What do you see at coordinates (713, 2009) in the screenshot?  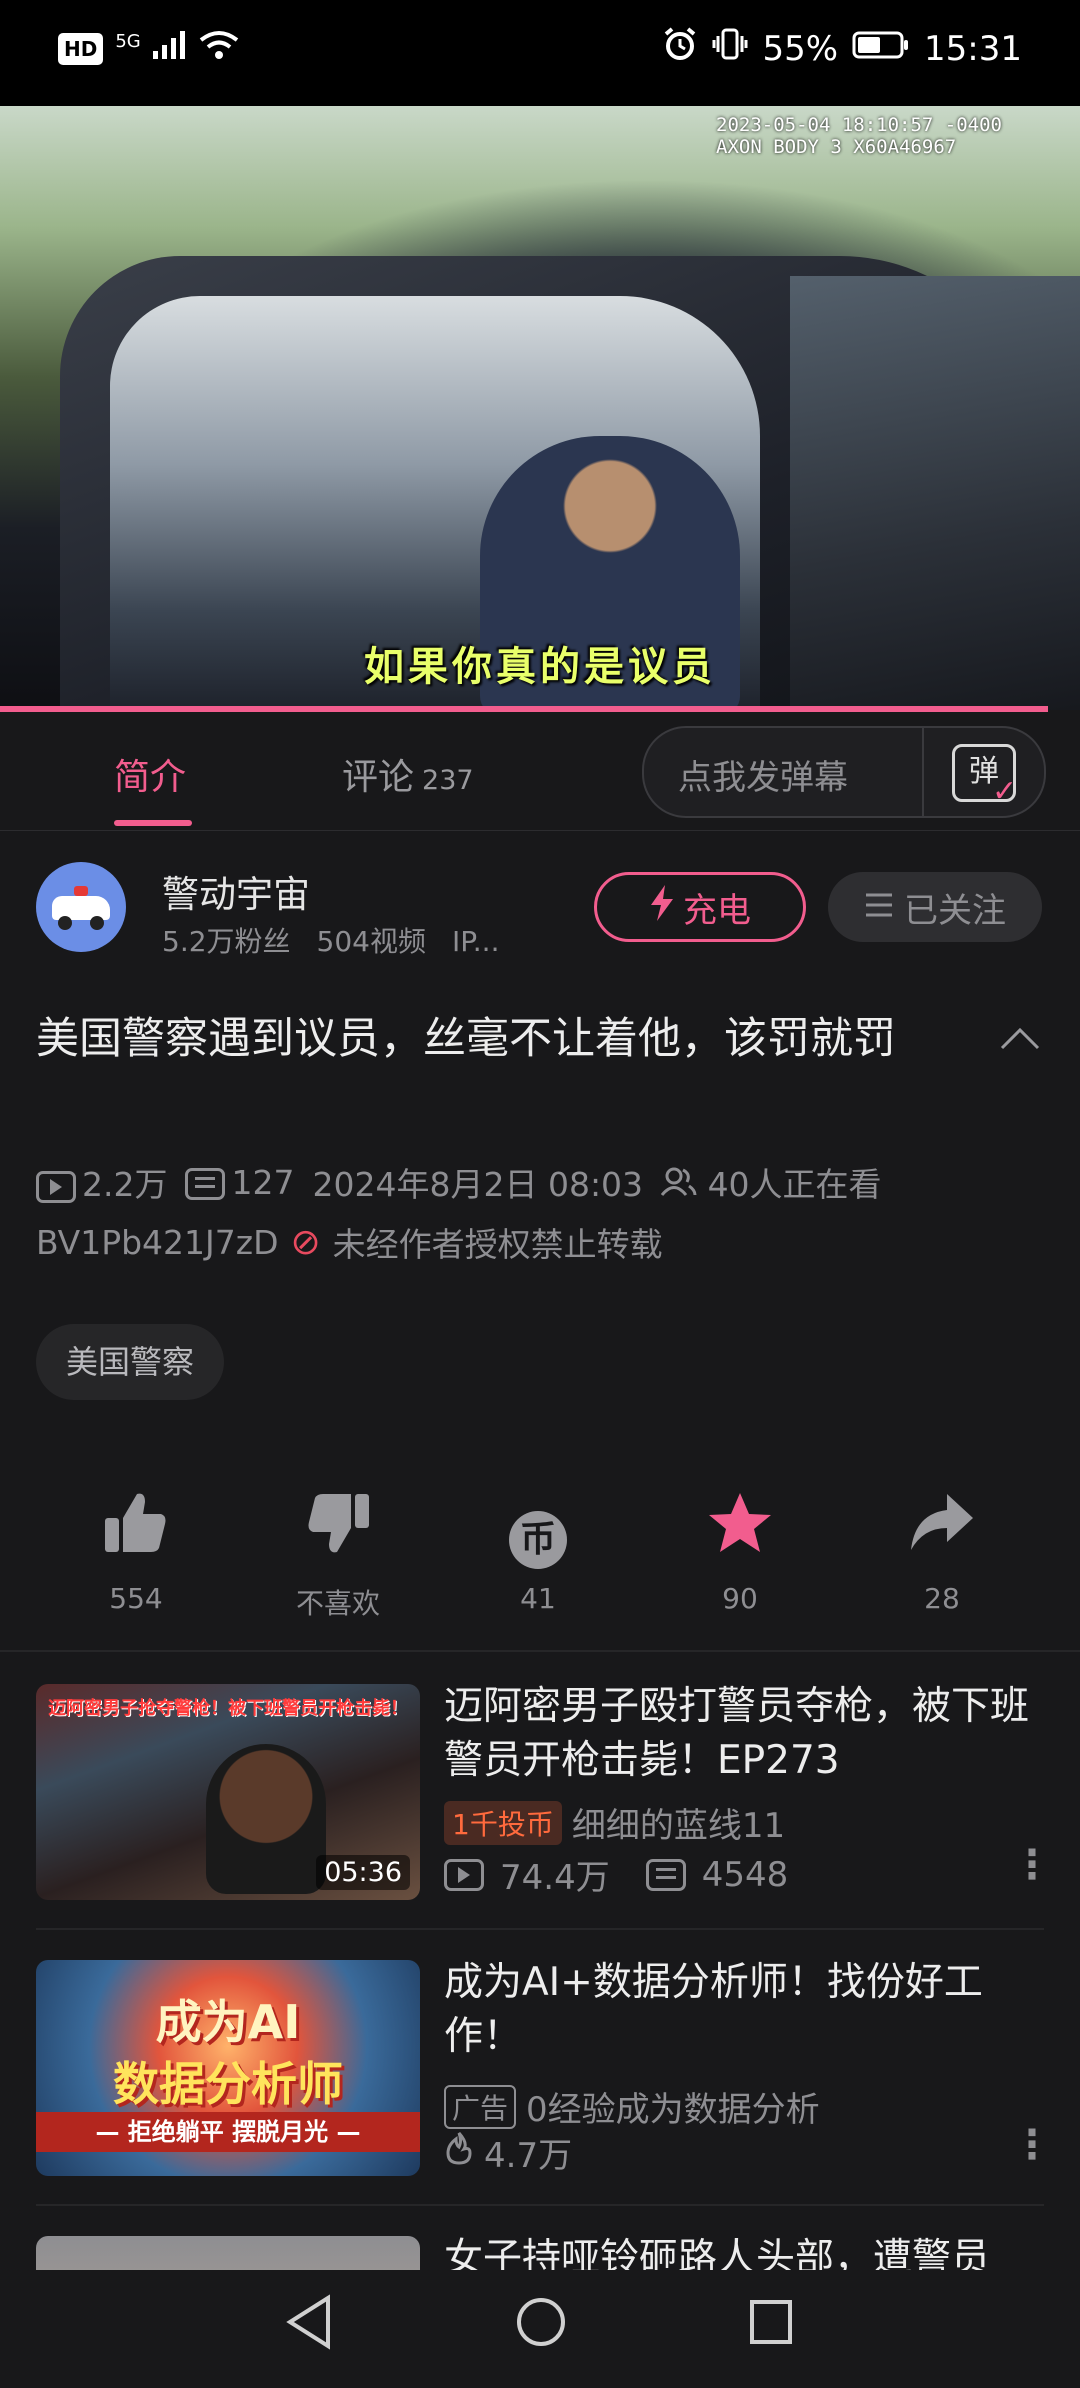 I see `related-title: 成为AI+数据分析师！找份好工作！` at bounding box center [713, 2009].